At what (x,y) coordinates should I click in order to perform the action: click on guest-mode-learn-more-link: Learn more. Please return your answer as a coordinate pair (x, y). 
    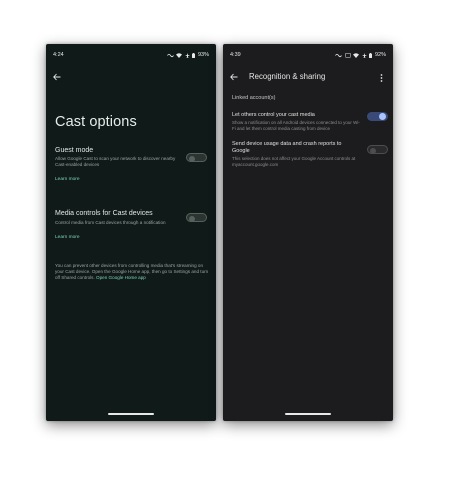
    Looking at the image, I should click on (67, 179).